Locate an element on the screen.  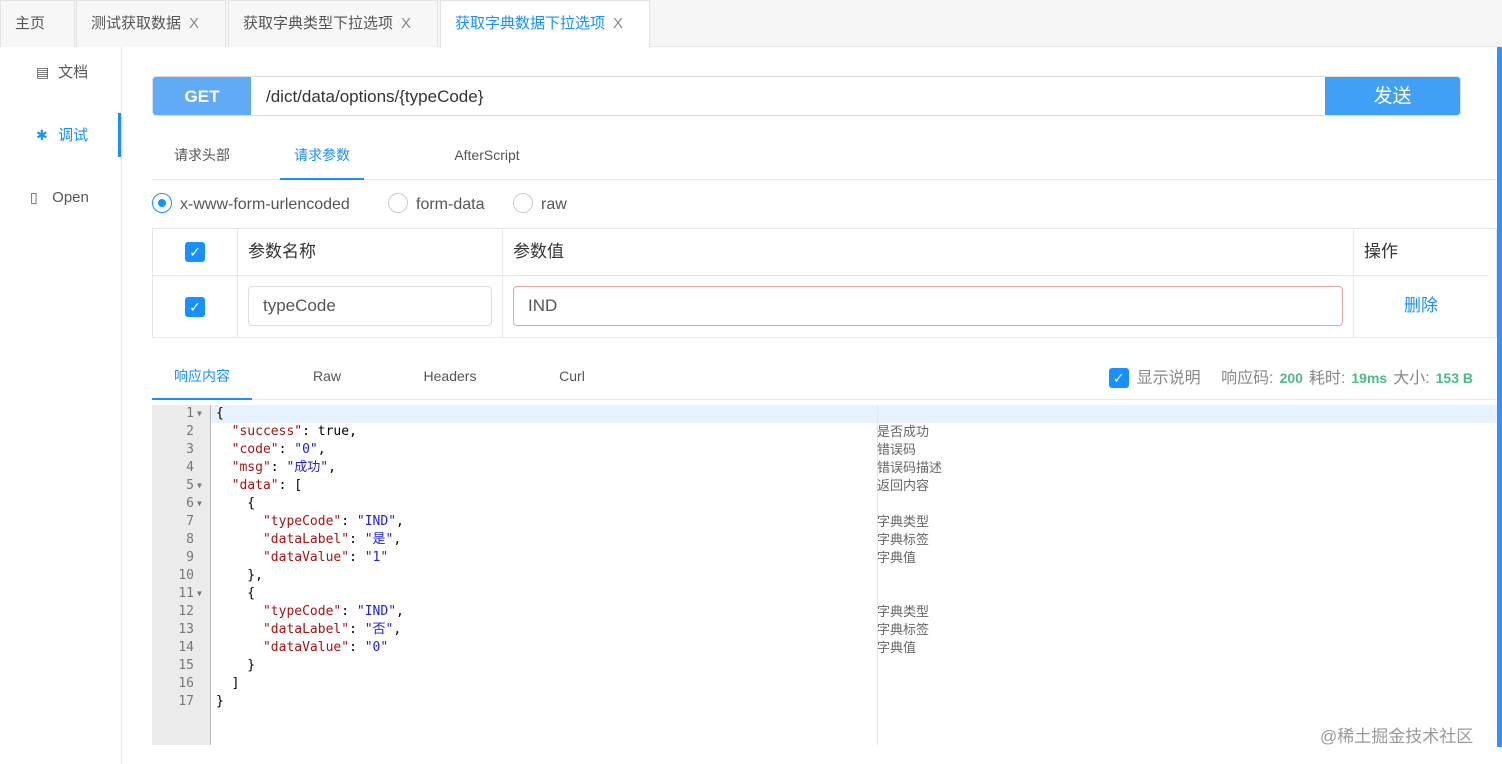
param-name-cell: typeCode is located at coordinates (370, 307).